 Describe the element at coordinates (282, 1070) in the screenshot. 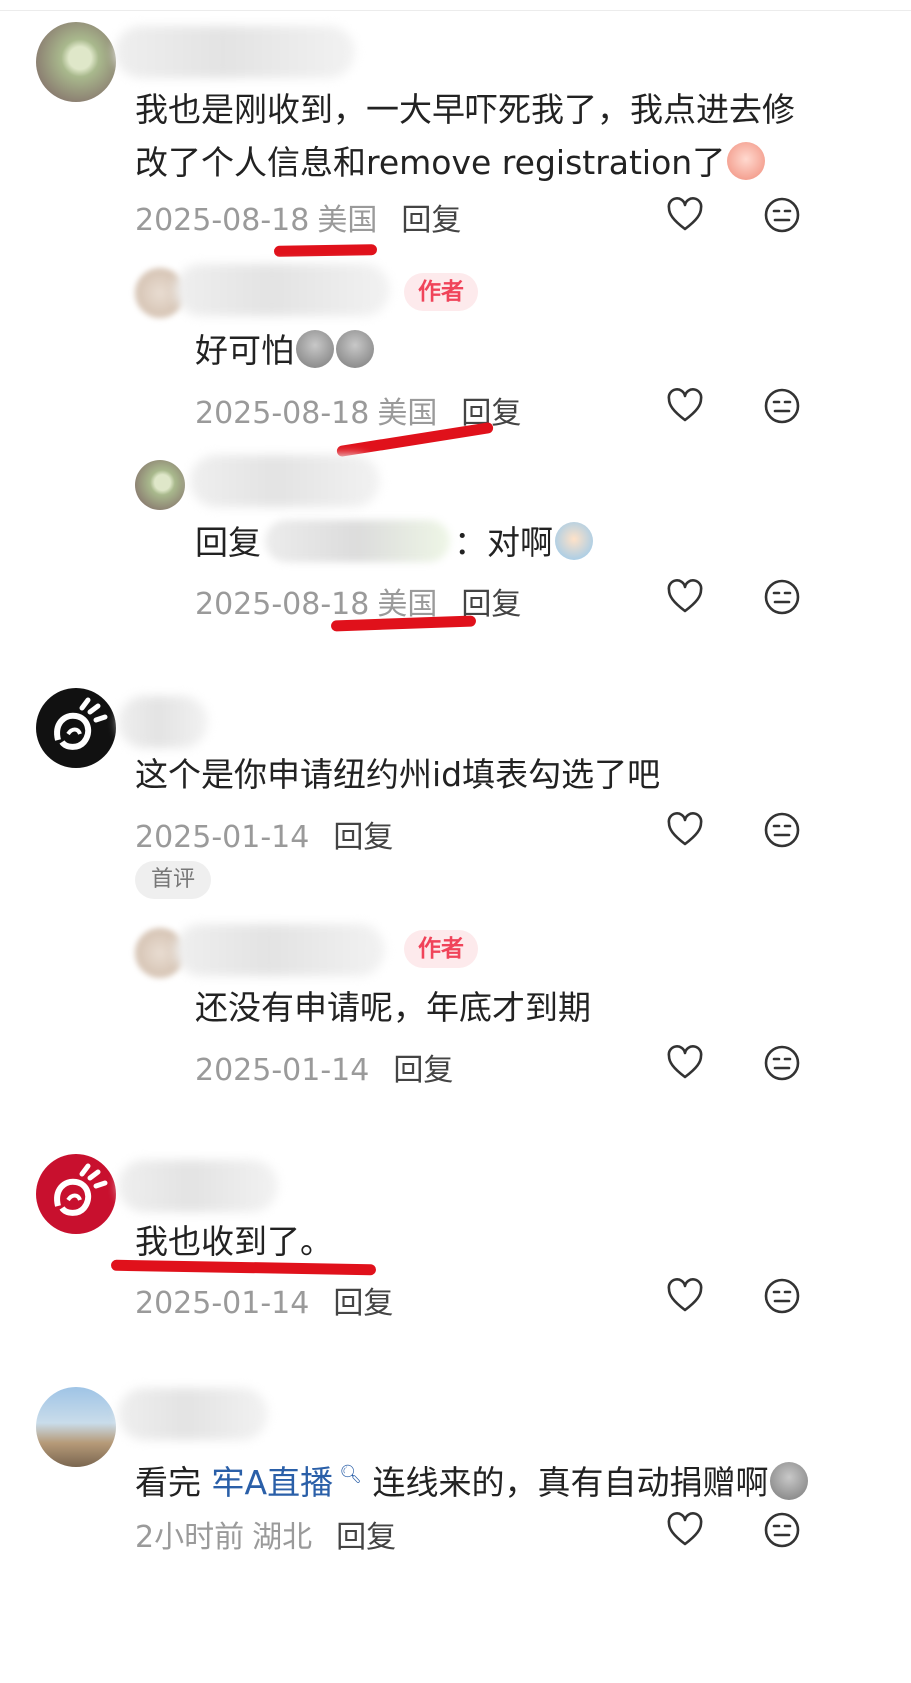

I see `reply-date: 2025-01-14` at that location.